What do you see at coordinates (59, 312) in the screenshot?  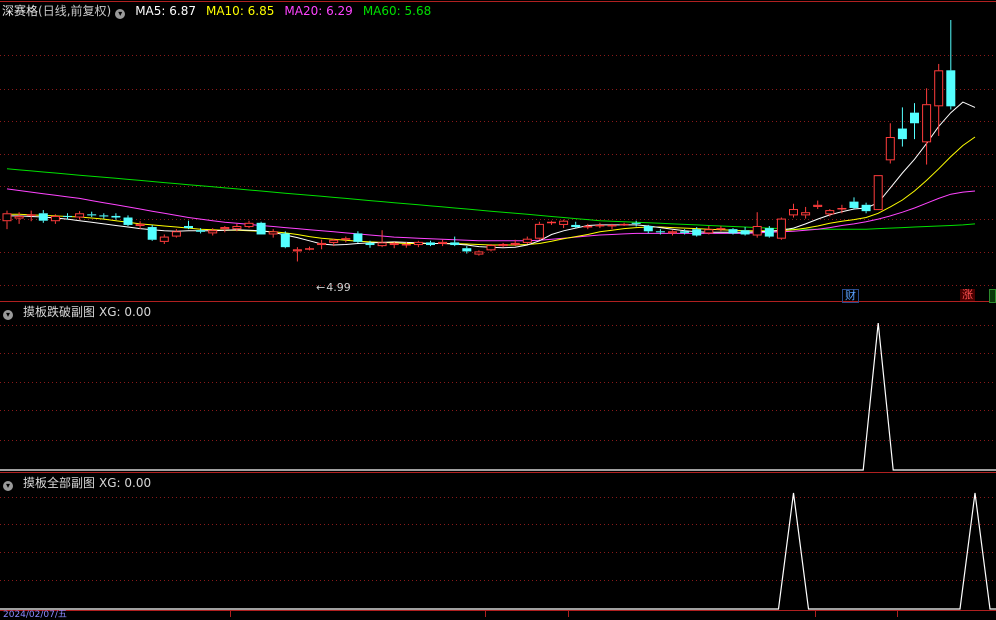 I see `sub1-title: 摸板跌破副图` at bounding box center [59, 312].